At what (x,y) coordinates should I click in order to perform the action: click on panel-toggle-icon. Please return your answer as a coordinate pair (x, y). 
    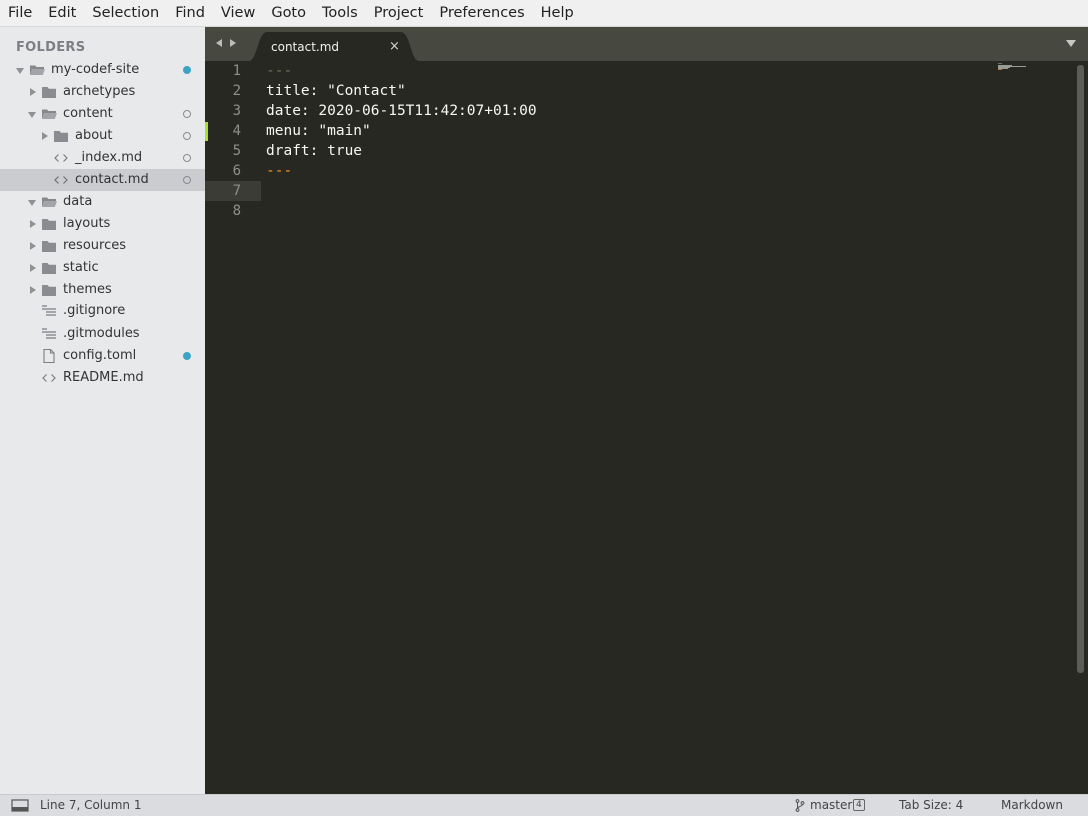
    Looking at the image, I should click on (20, 805).